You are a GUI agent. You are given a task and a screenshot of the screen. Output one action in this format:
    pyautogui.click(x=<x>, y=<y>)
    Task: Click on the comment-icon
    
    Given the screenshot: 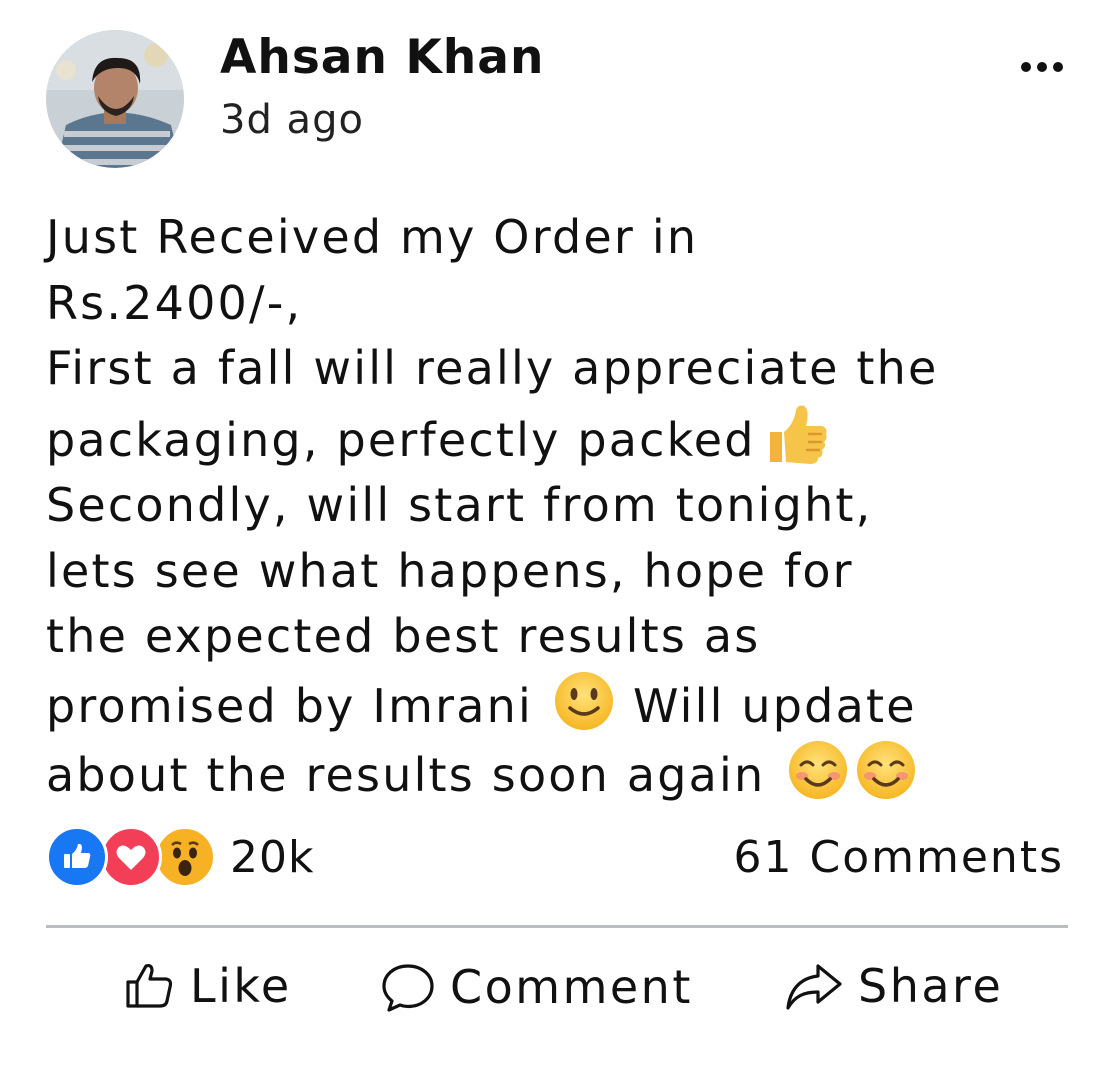 What is the action you would take?
    pyautogui.click(x=408, y=987)
    